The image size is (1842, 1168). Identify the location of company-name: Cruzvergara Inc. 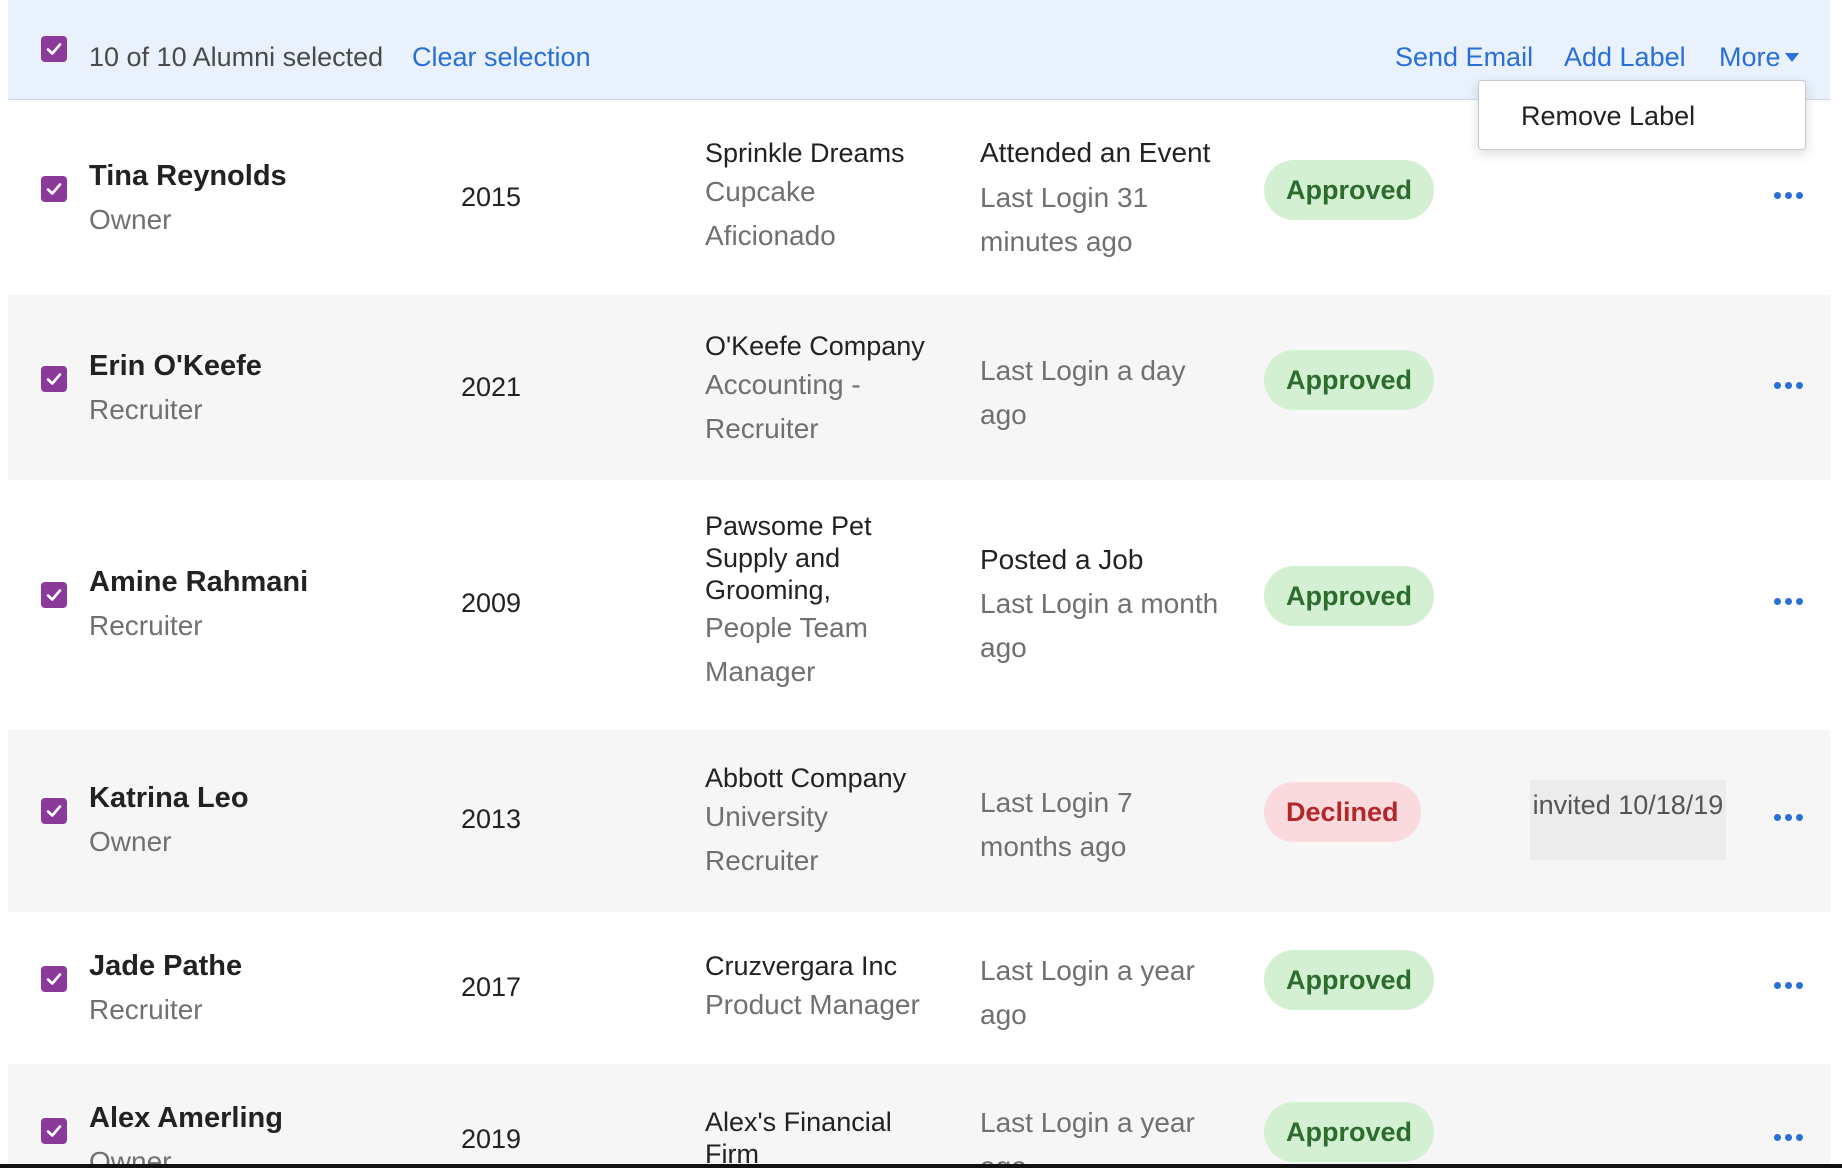
(801, 966).